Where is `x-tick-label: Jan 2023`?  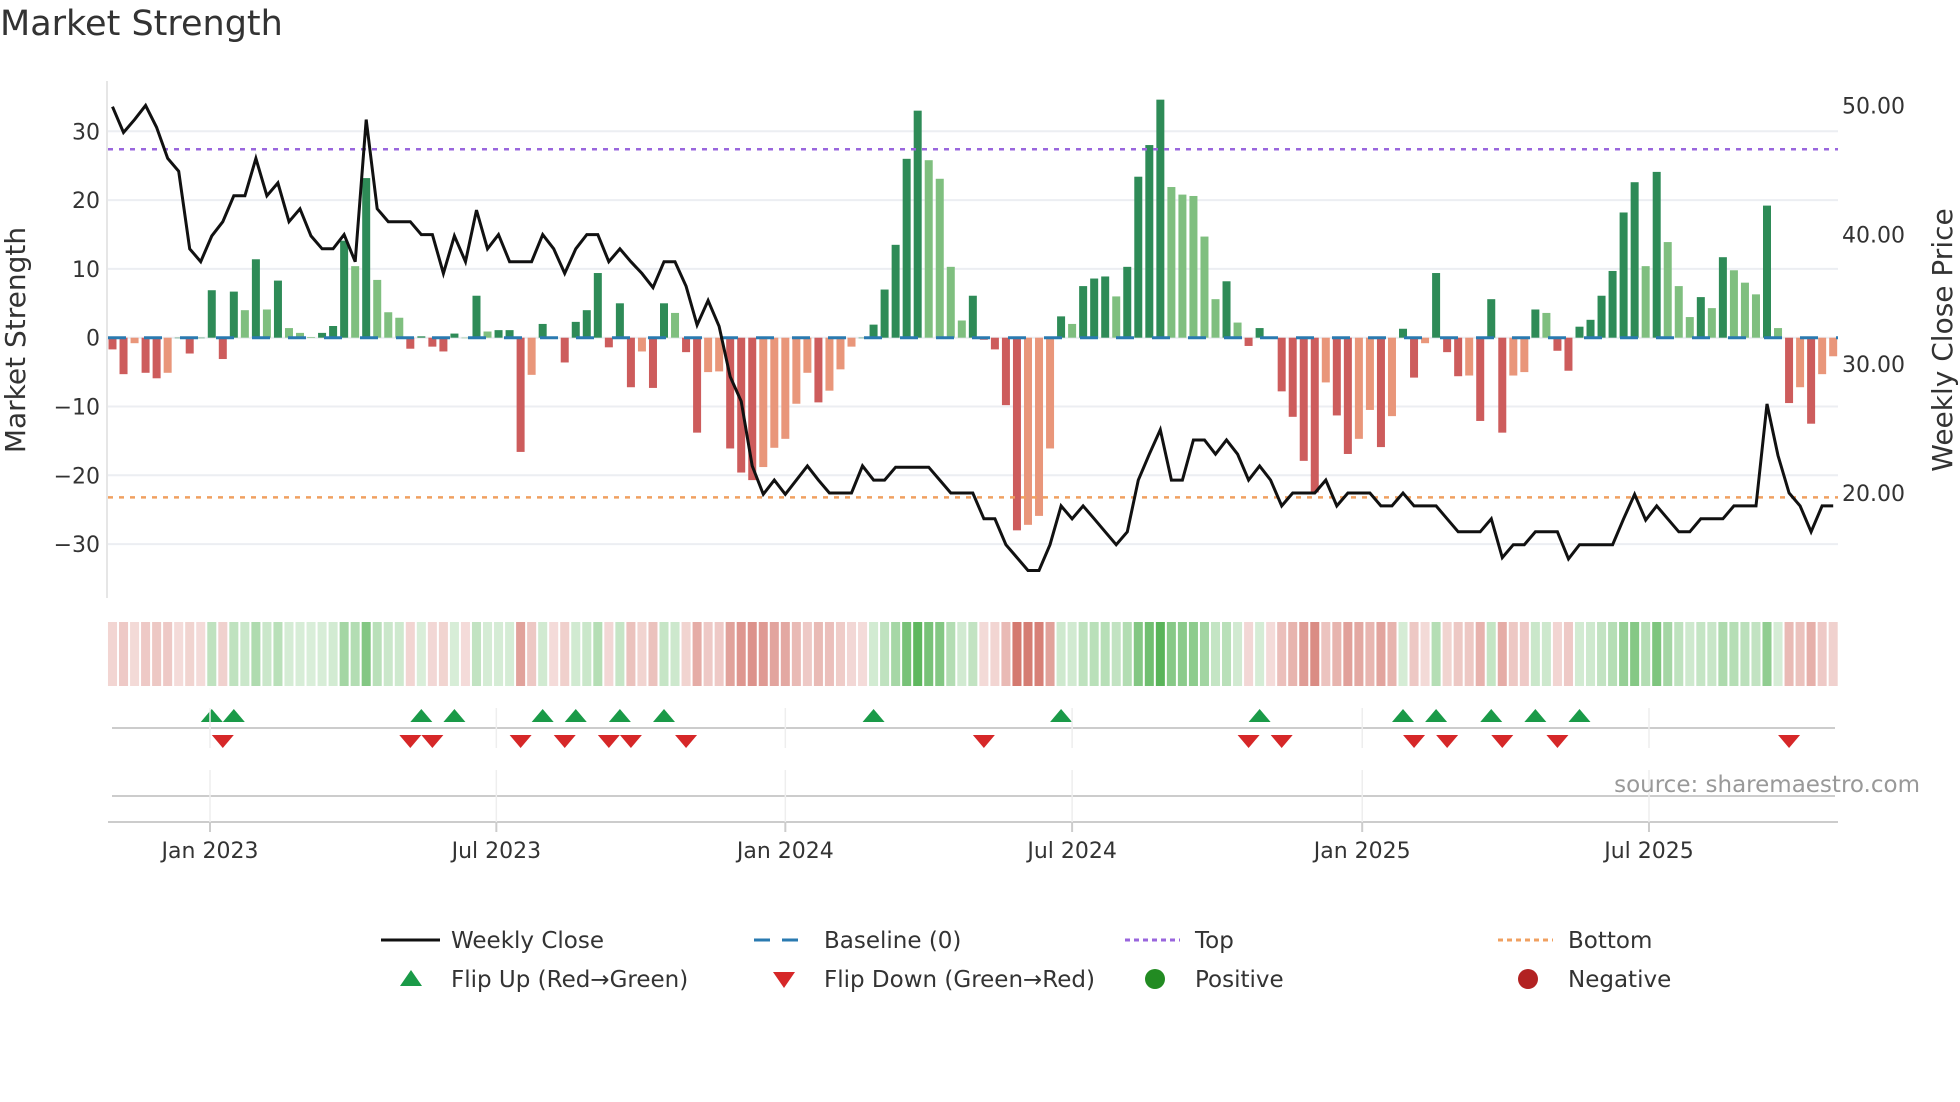 x-tick-label: Jan 2023 is located at coordinates (209, 851).